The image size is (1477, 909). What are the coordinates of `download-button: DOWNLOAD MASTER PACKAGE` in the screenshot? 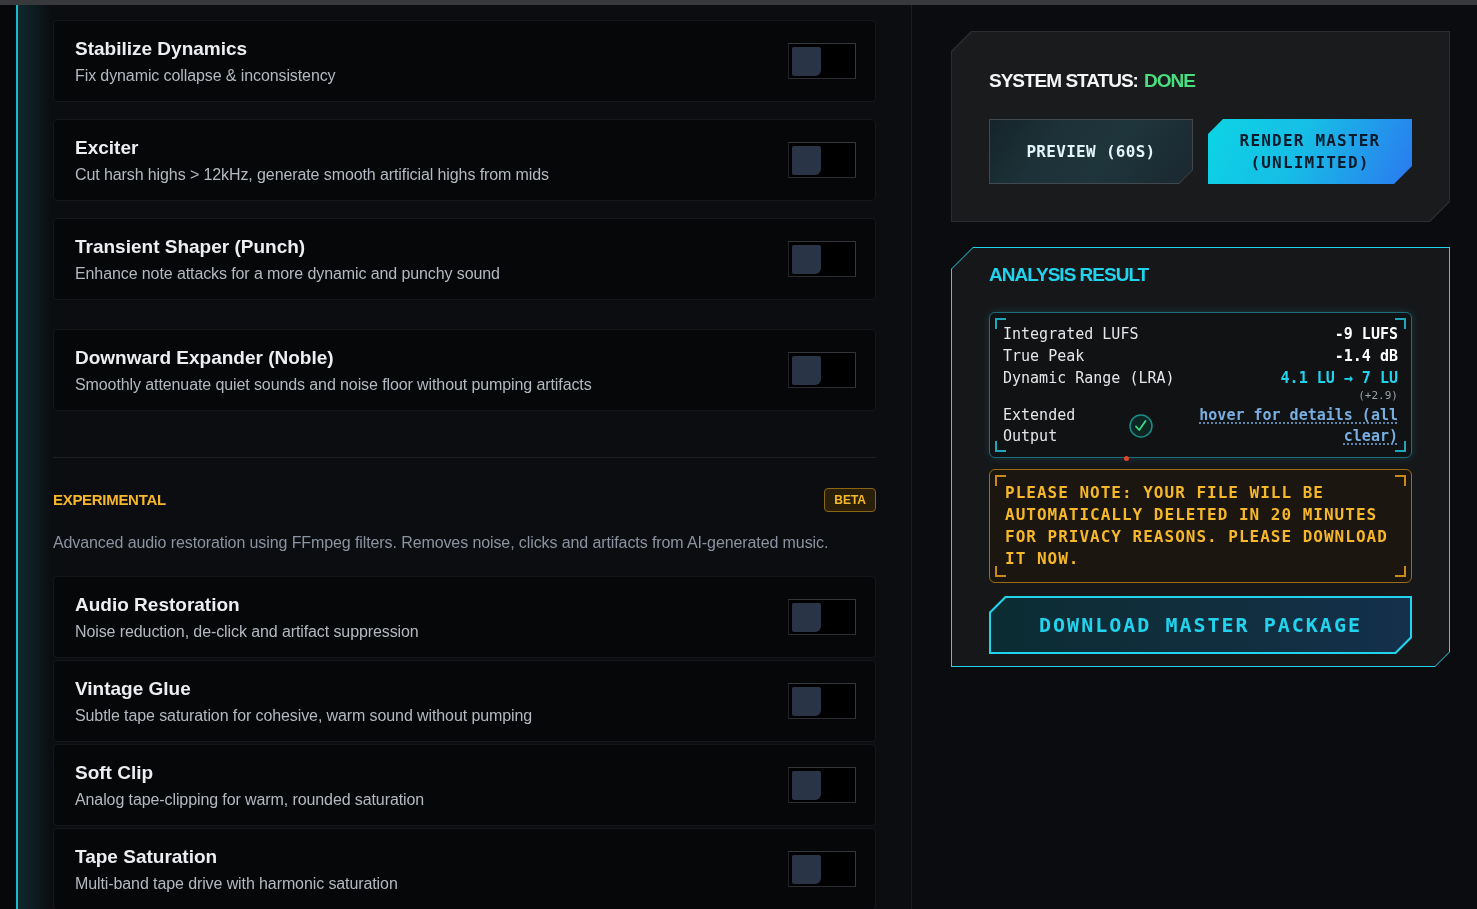 It's located at (1200, 625).